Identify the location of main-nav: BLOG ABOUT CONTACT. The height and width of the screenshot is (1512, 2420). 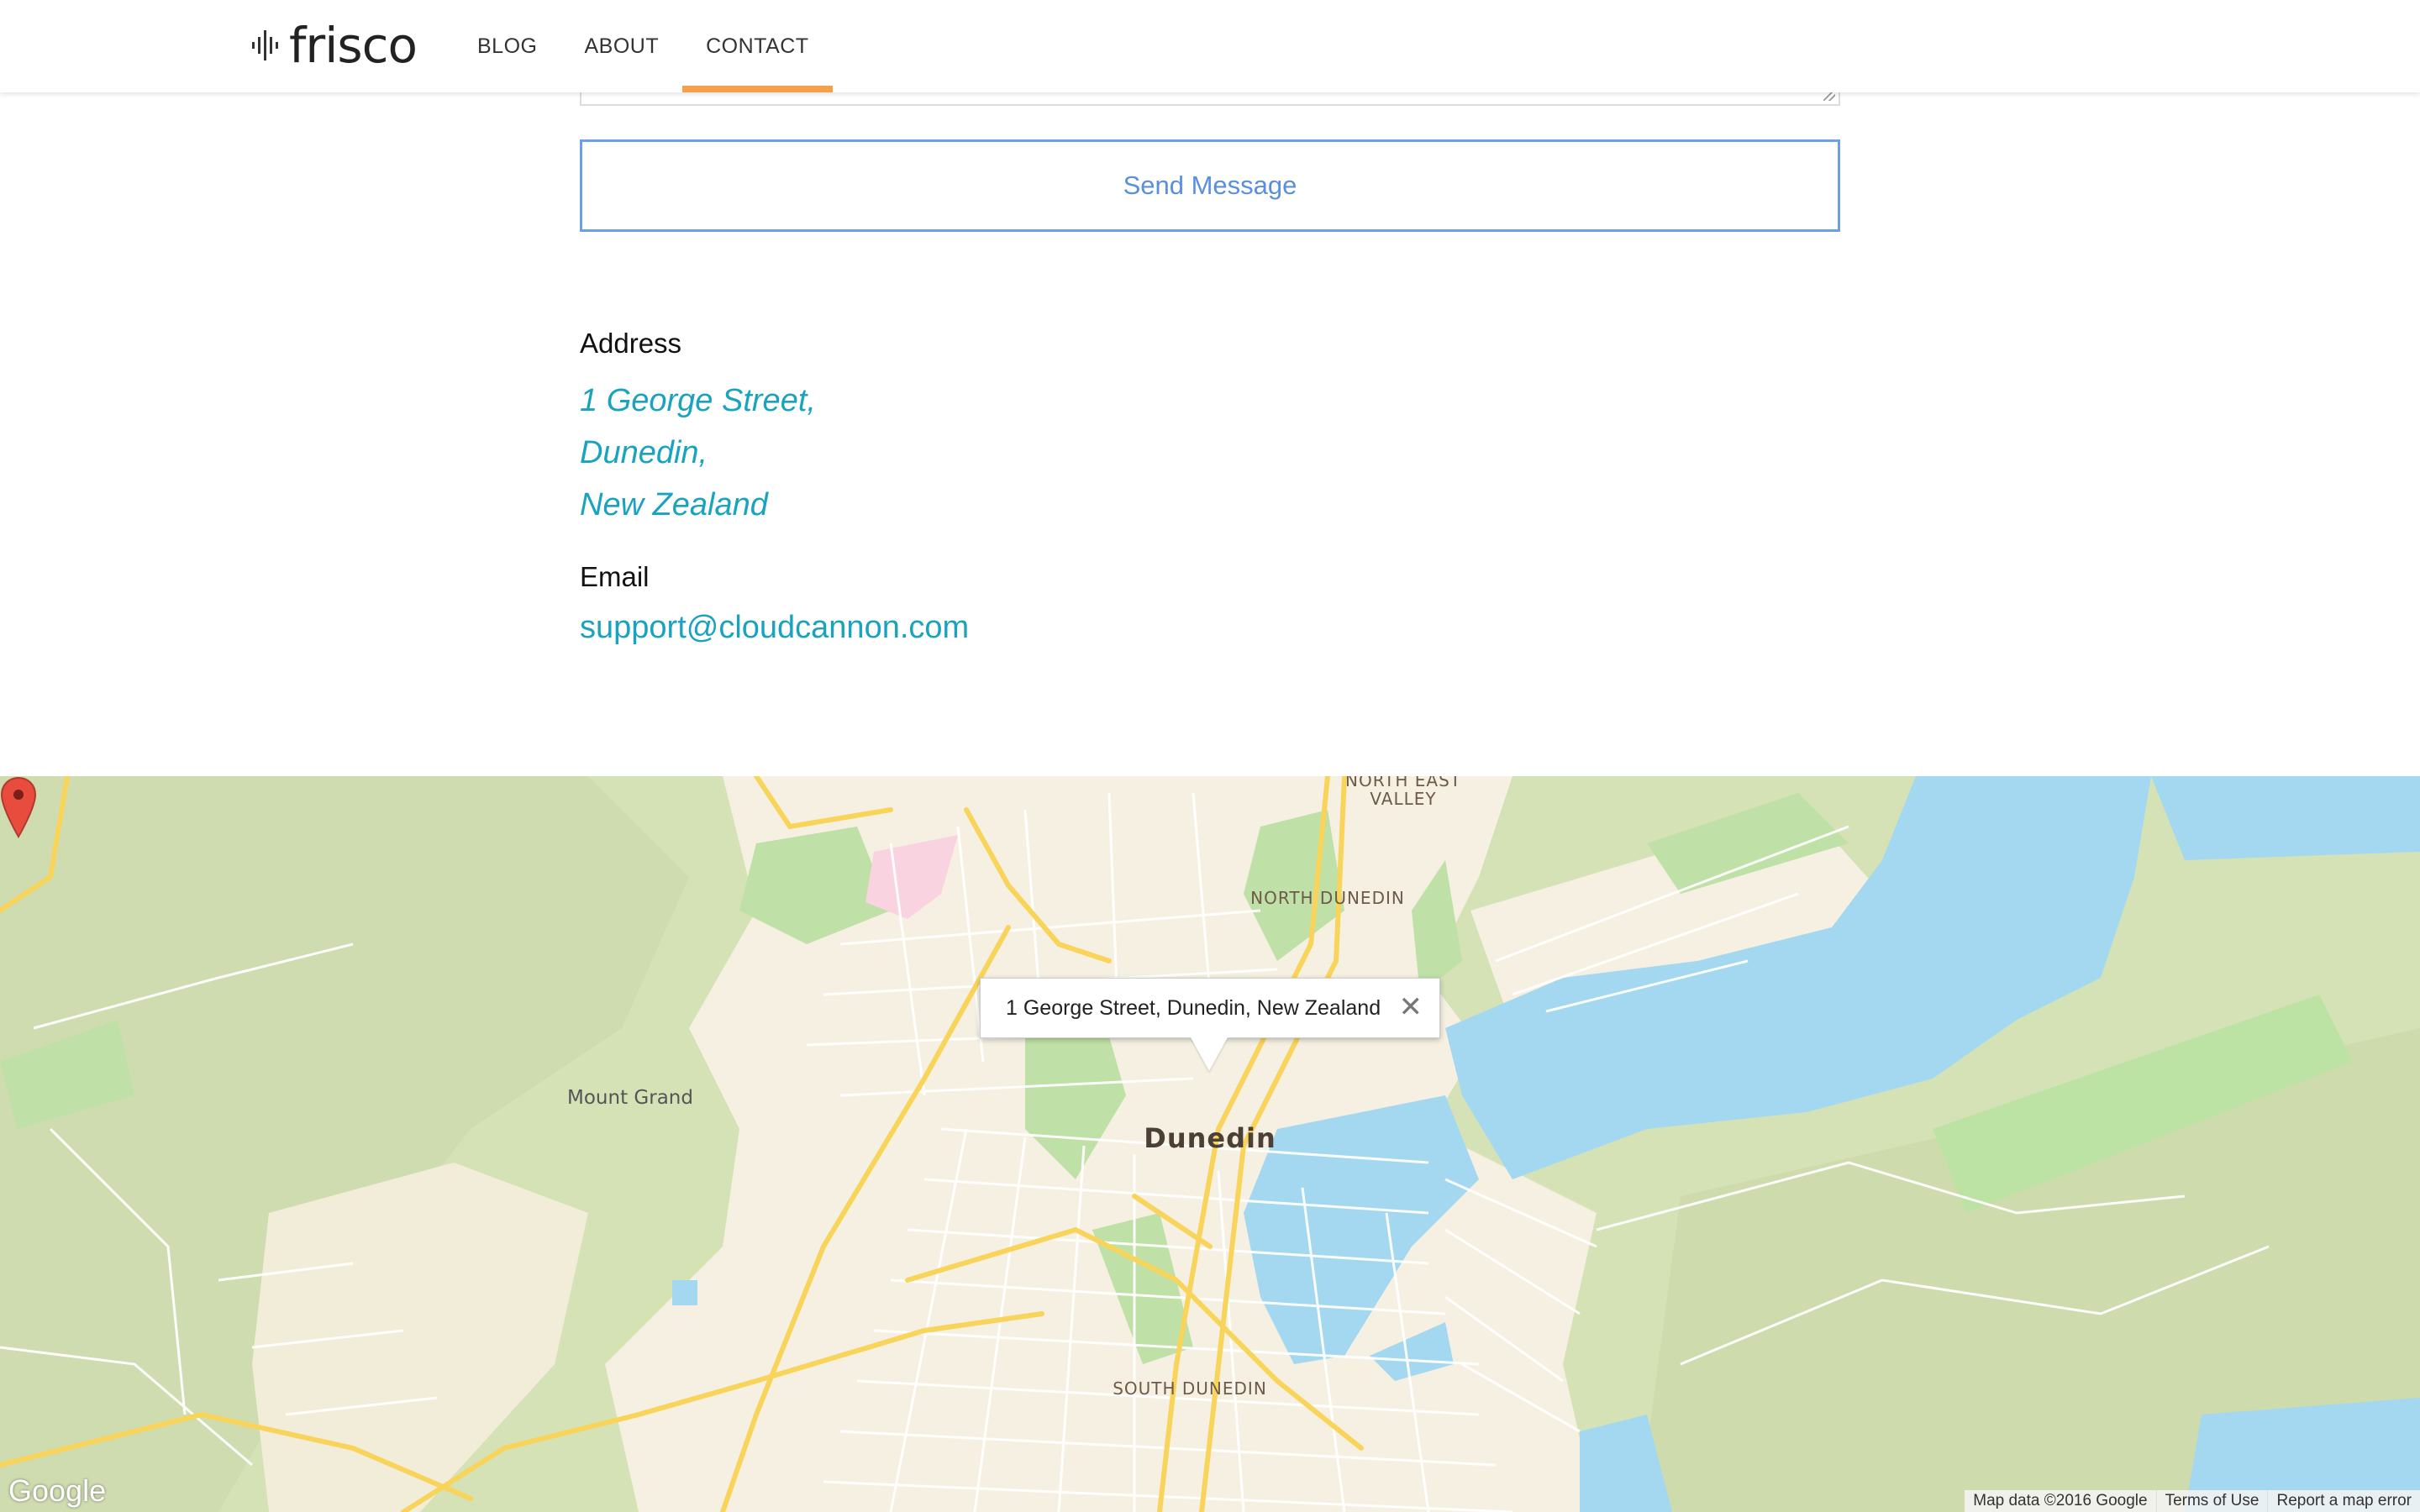
(644, 46).